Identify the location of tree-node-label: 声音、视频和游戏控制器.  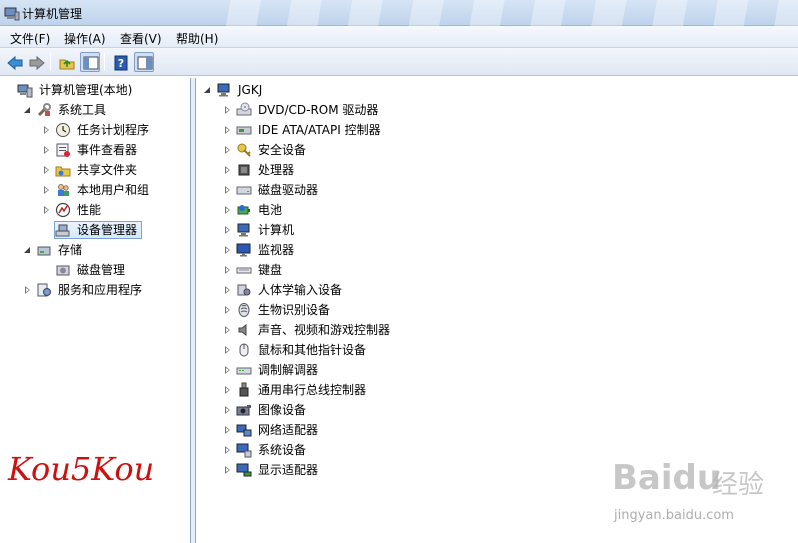
(324, 330).